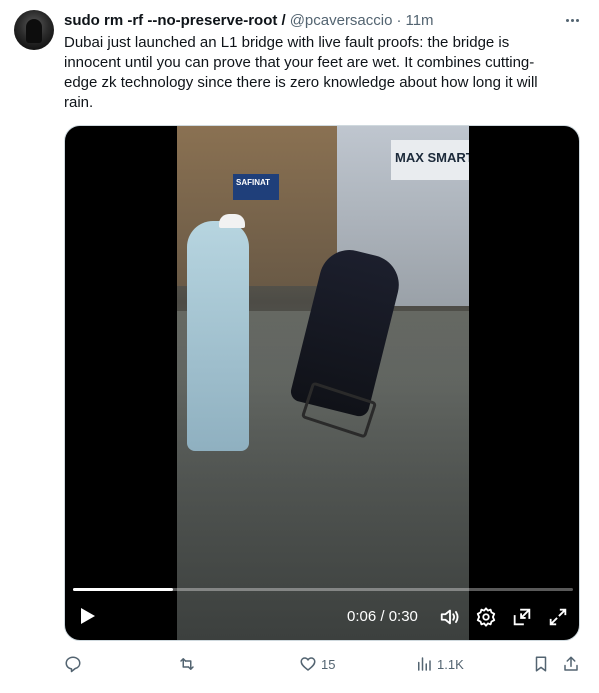 Image resolution: width=599 pixels, height=693 pixels. What do you see at coordinates (323, 589) in the screenshot?
I see `video-progress-bar` at bounding box center [323, 589].